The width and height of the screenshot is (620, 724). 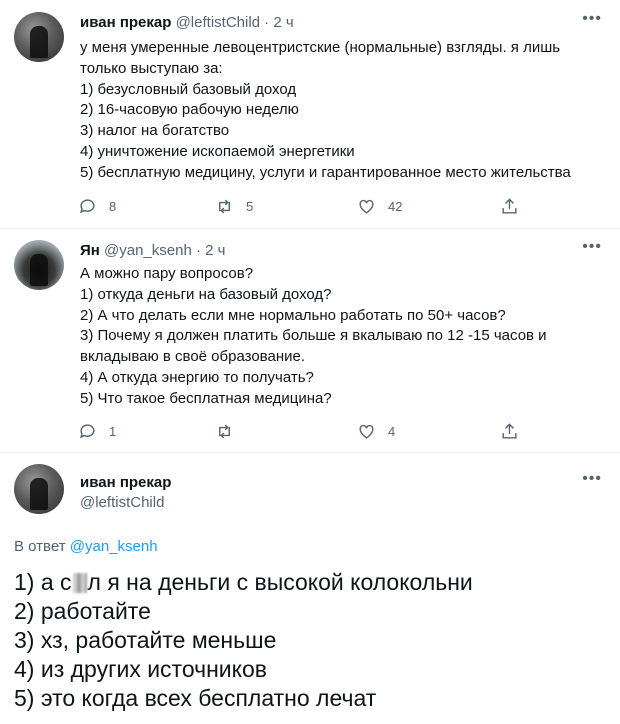 I want to click on tweet-header: иван прекар @leftistChild · 2 ч, so click(x=187, y=22).